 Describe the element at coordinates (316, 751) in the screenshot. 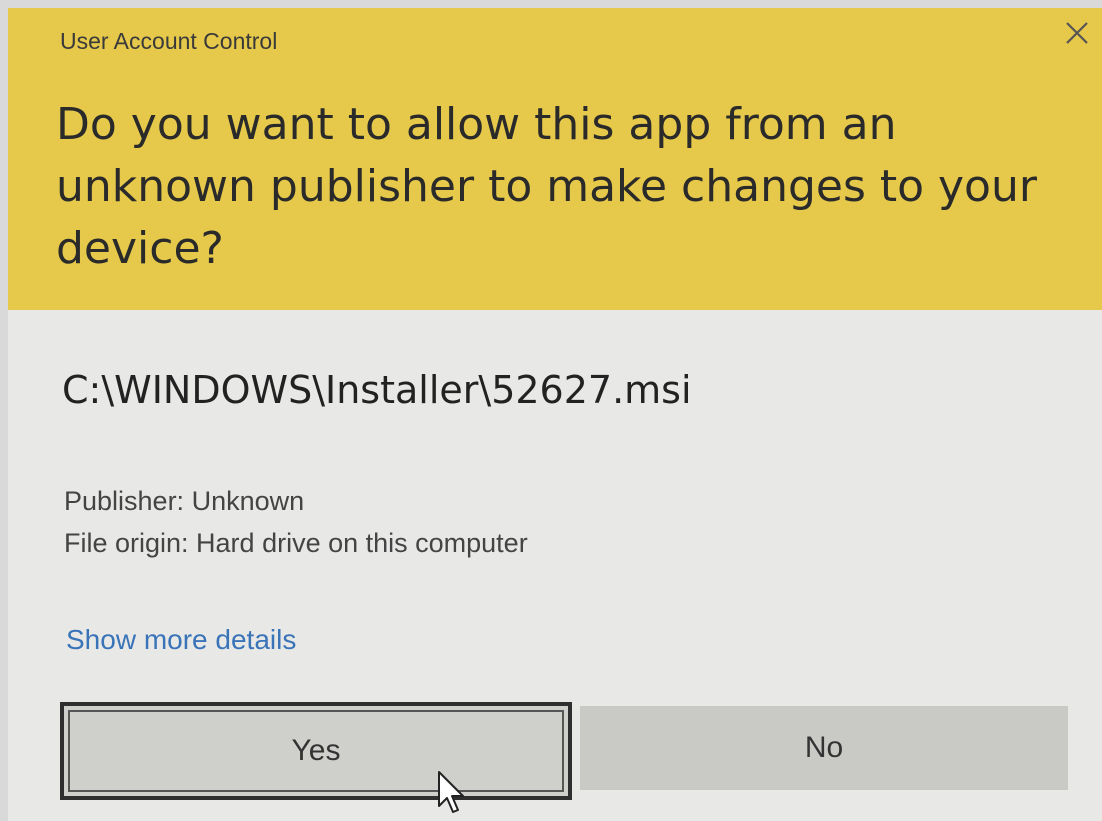

I see `yes-button: Yes` at that location.